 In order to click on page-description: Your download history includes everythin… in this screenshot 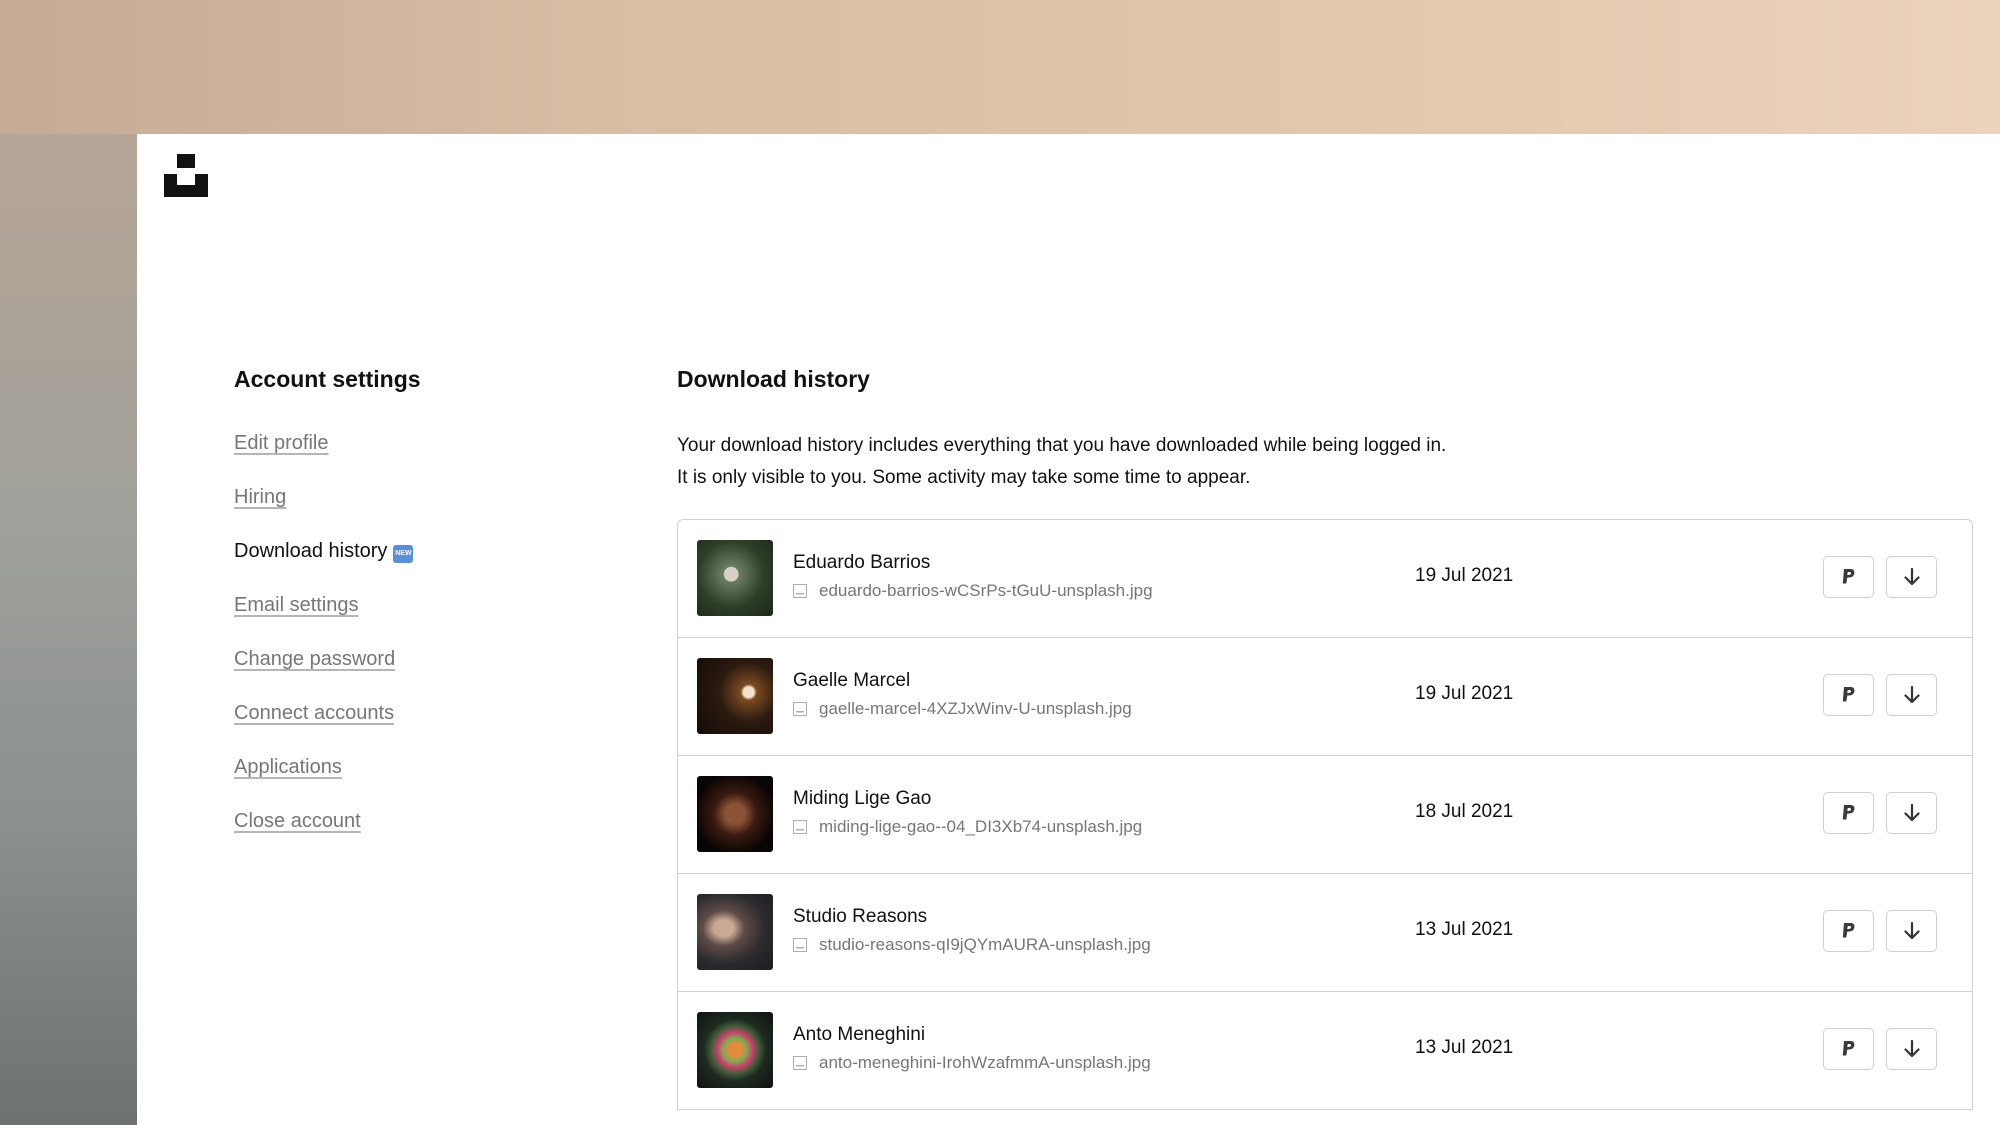, I will do `click(1325, 462)`.